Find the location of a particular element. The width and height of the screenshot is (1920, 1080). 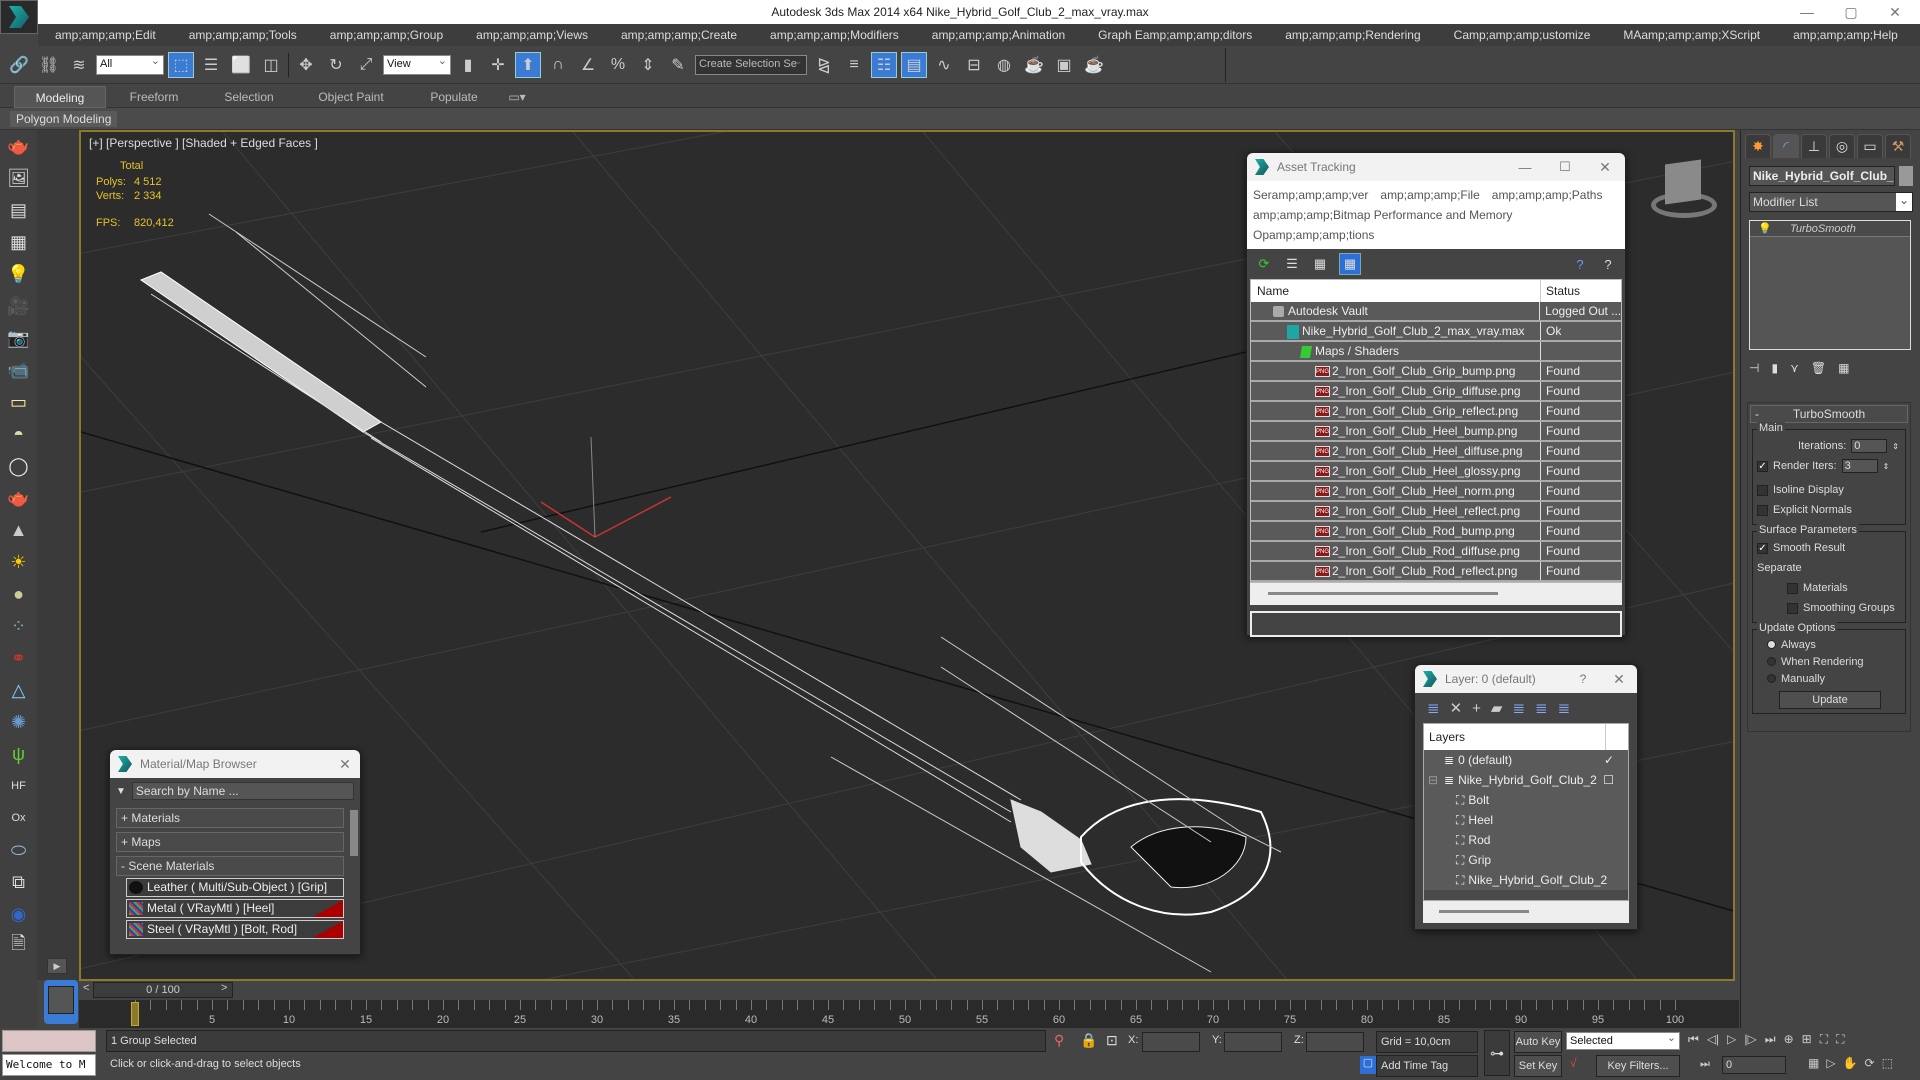

next-frame-icon: > is located at coordinates (224, 988).